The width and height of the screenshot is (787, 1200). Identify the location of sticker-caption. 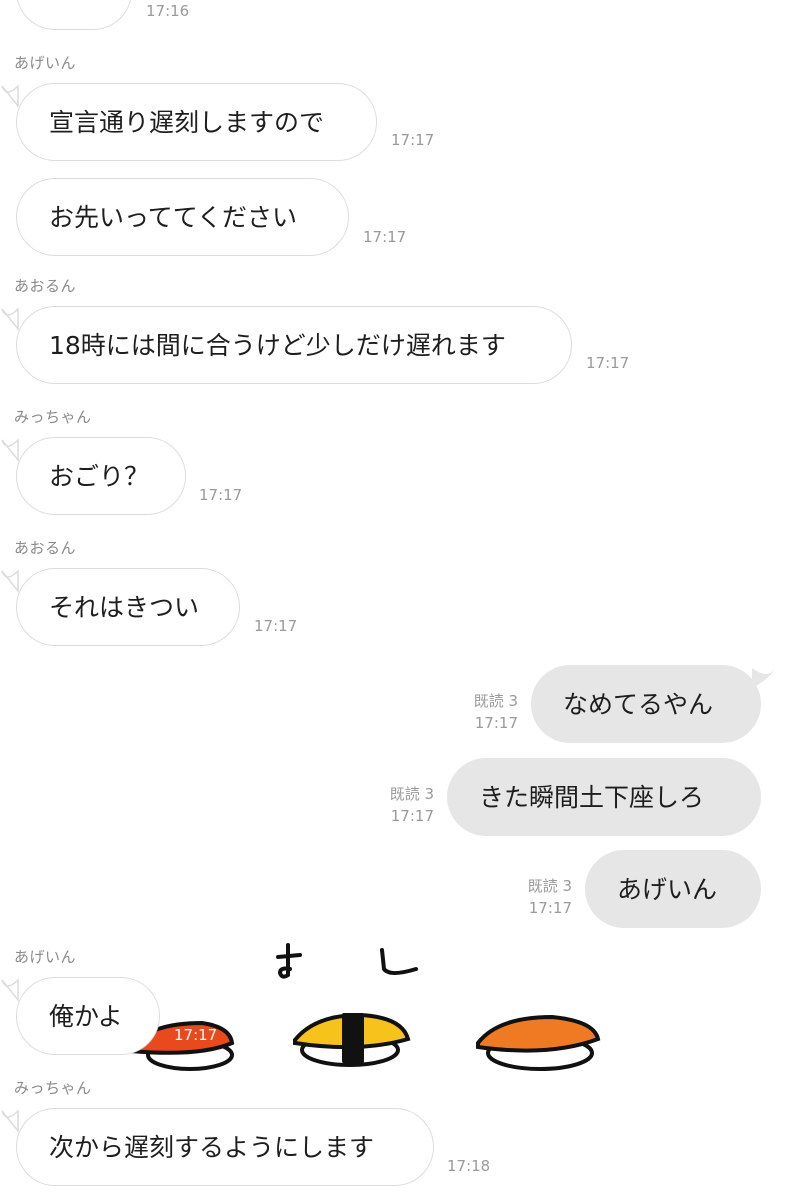
(347, 961).